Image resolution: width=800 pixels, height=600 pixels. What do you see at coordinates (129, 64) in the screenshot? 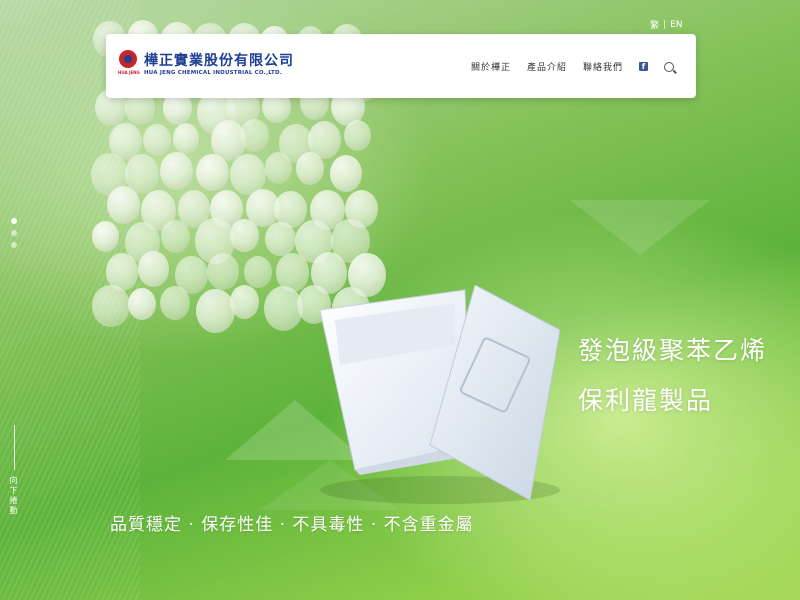
I see `company-logo-icon: HUA JENG` at bounding box center [129, 64].